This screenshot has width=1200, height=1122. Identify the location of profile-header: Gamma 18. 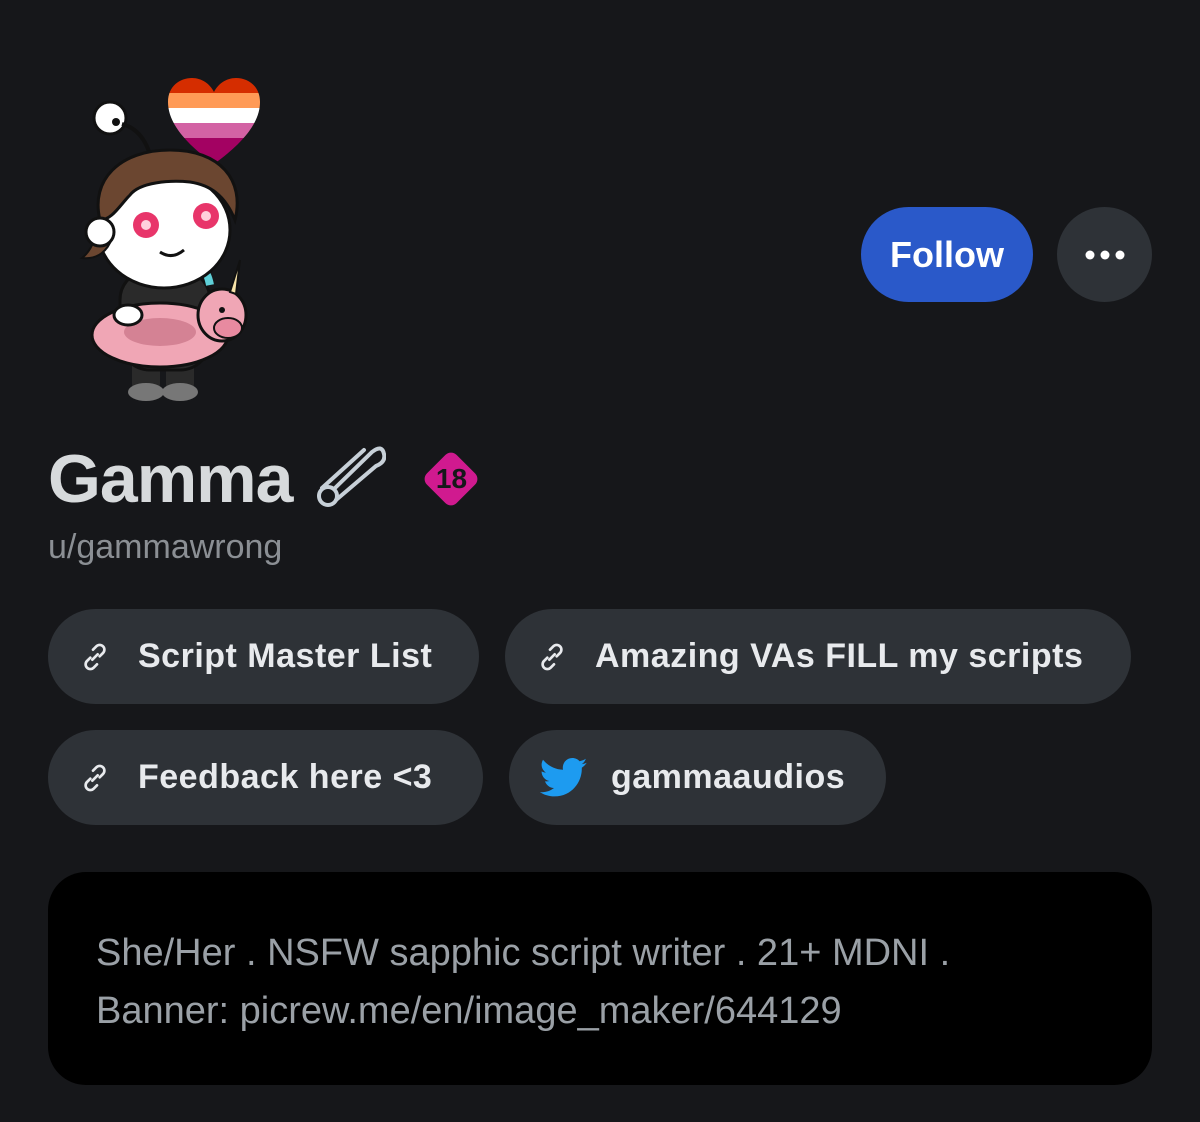
(267, 479).